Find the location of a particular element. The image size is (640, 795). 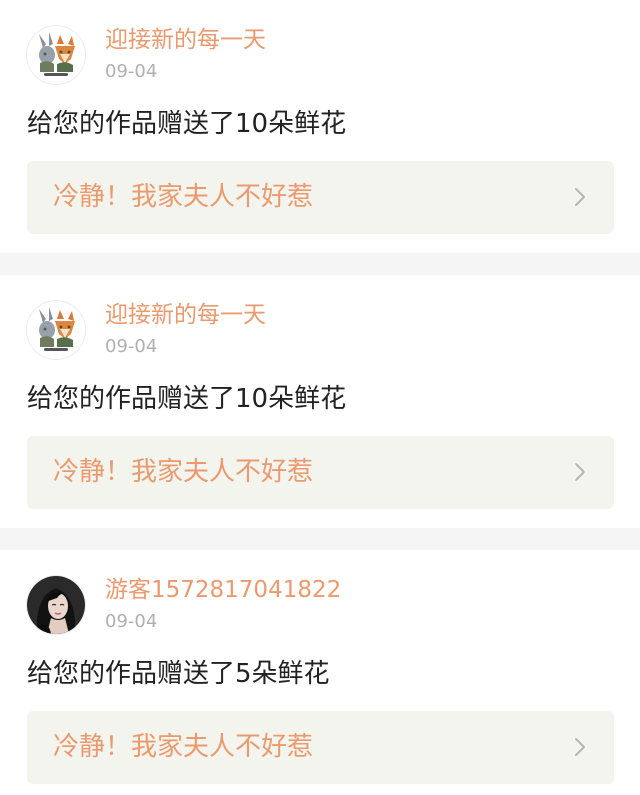

woman-portrait-avatar-icon is located at coordinates (56, 605).